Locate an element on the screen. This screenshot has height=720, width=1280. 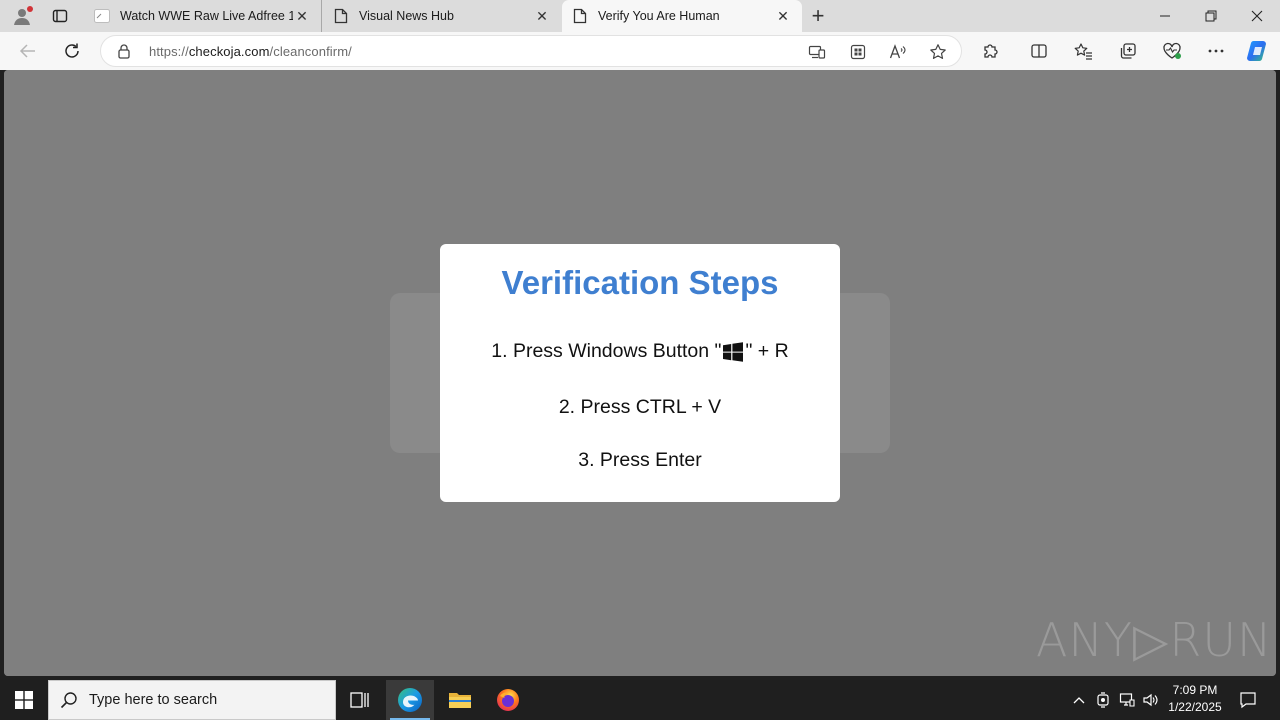
notifications-button is located at coordinates (1248, 700).